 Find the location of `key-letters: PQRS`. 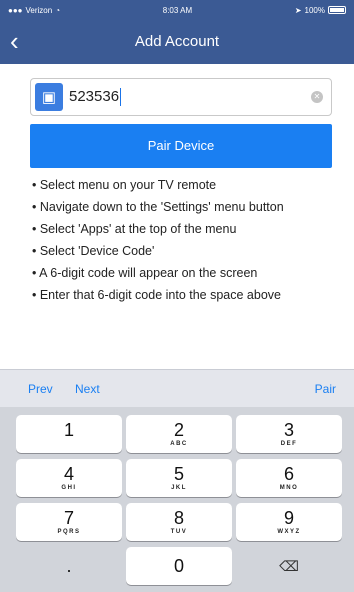

key-letters: PQRS is located at coordinates (69, 532).